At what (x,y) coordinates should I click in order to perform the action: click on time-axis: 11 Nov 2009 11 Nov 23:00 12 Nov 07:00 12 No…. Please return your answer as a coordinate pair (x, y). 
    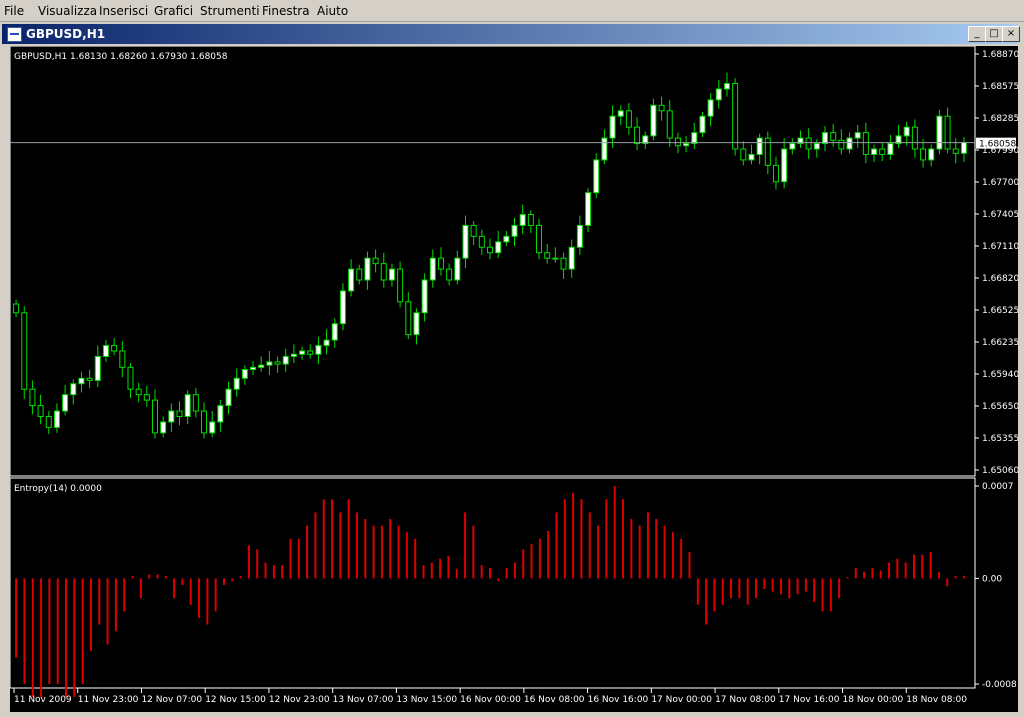
    Looking at the image, I should click on (490, 696).